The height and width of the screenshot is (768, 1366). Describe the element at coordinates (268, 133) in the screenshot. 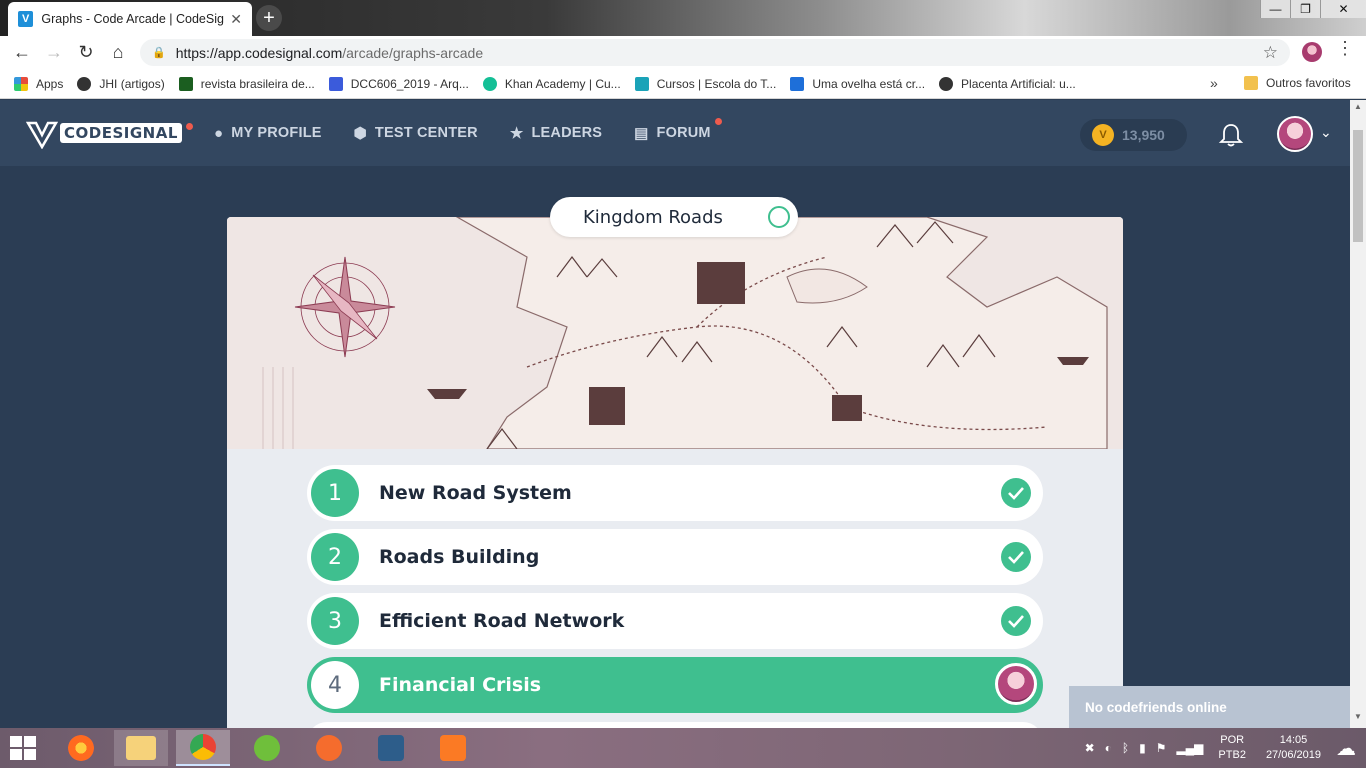

I see `nav-my-profile: ● MY PROFILE` at that location.